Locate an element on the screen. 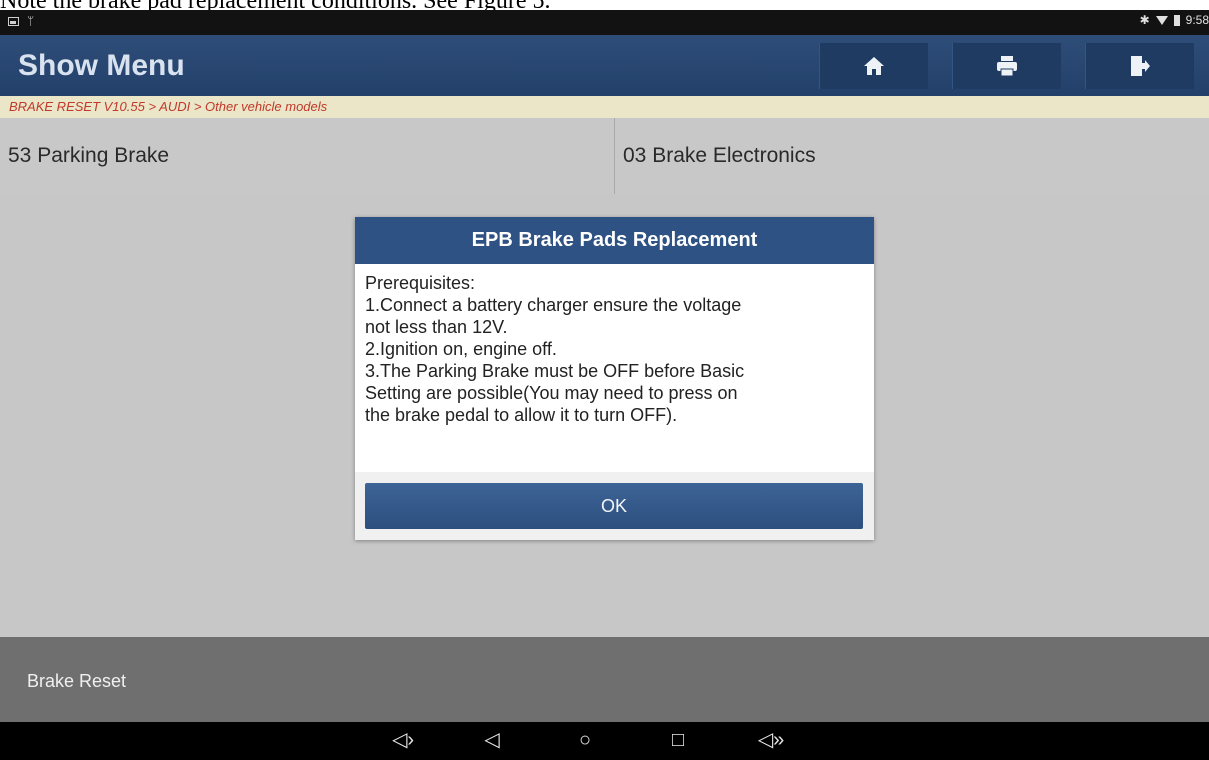 The width and height of the screenshot is (1209, 760). menu-item-brake-electronics: 03 Brake Electronics is located at coordinates (911, 156).